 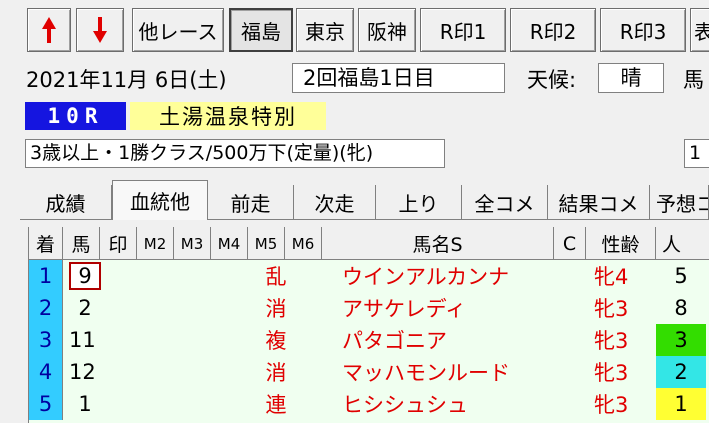 I want to click on meeting-info: 2回福島1日目, so click(x=398, y=78).